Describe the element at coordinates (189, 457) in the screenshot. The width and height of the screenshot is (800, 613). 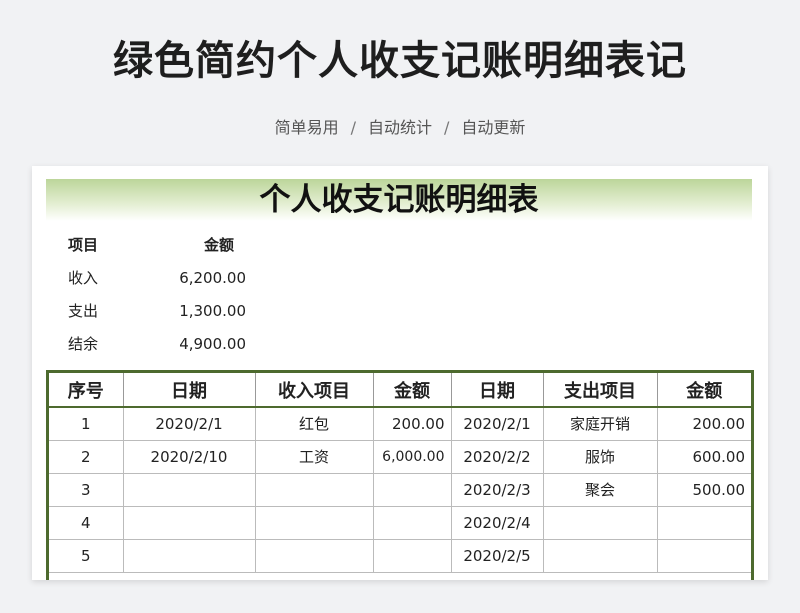
I see `cell-income-date: 2020/2/10` at that location.